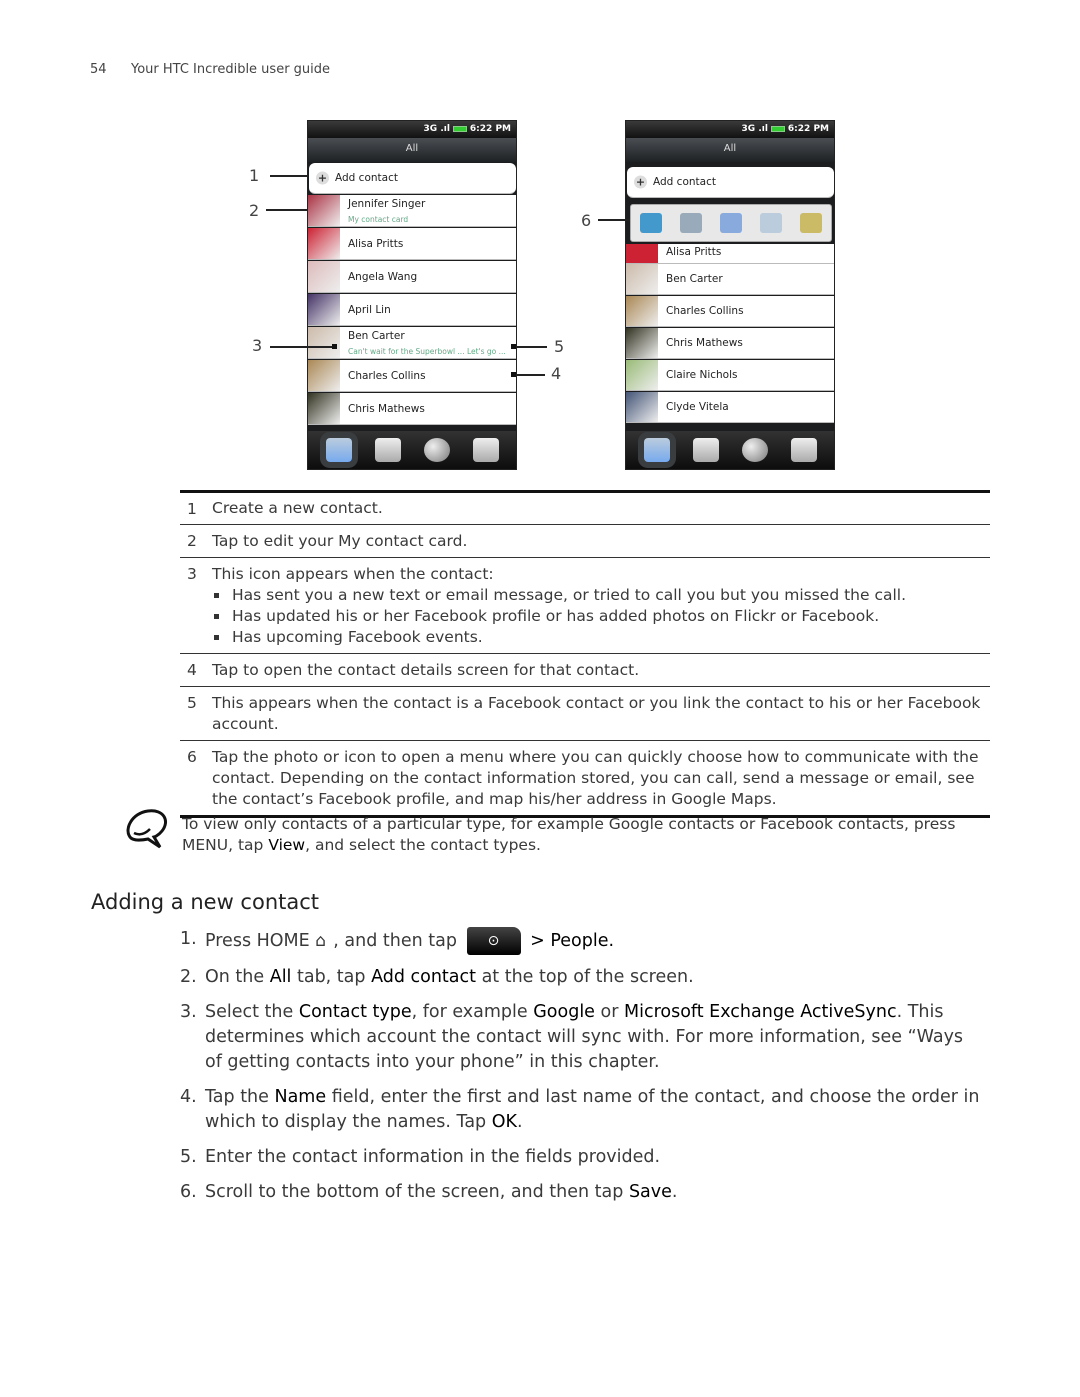 The height and width of the screenshot is (1397, 1080). What do you see at coordinates (412, 211) in the screenshot?
I see `contact-row: Jennifer Singer My contact card` at bounding box center [412, 211].